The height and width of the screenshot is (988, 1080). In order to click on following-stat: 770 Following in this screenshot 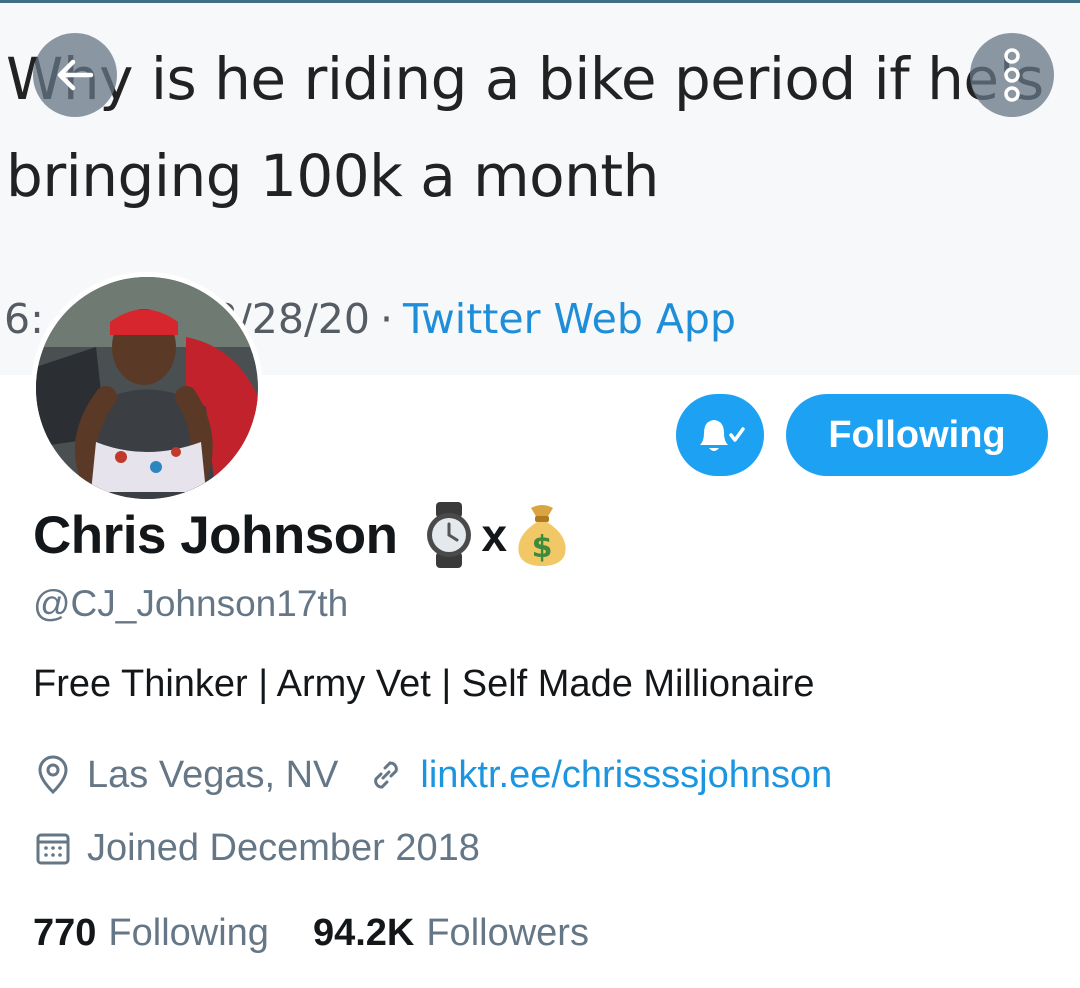, I will do `click(151, 933)`.